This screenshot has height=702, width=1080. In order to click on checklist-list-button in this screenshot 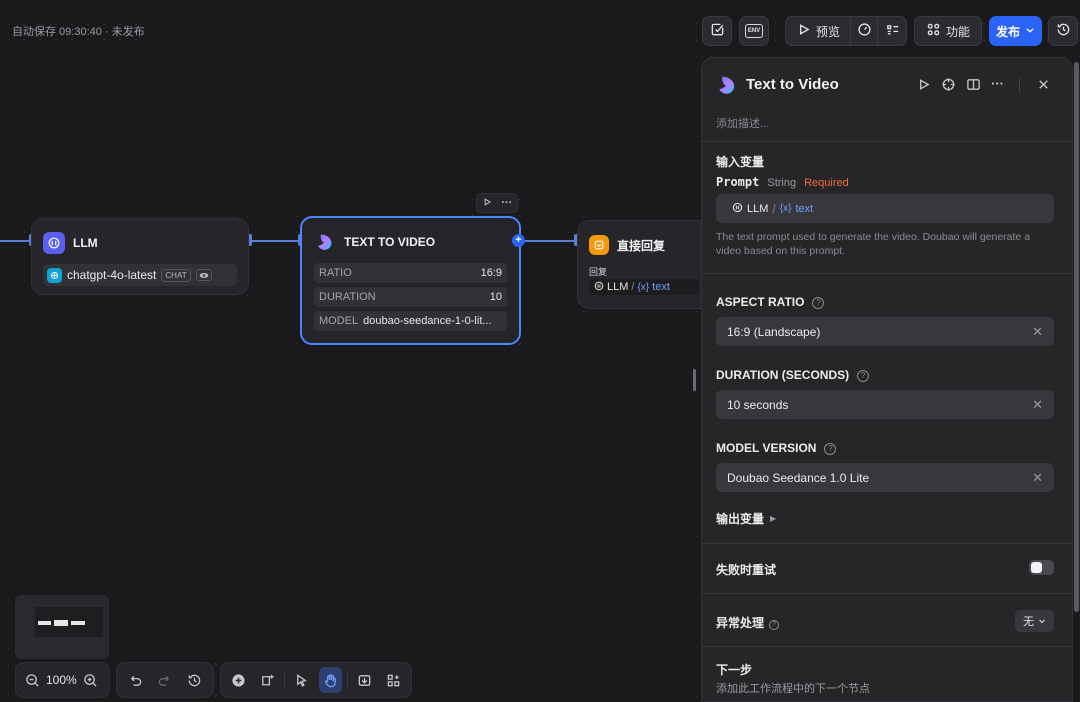, I will do `click(892, 31)`.